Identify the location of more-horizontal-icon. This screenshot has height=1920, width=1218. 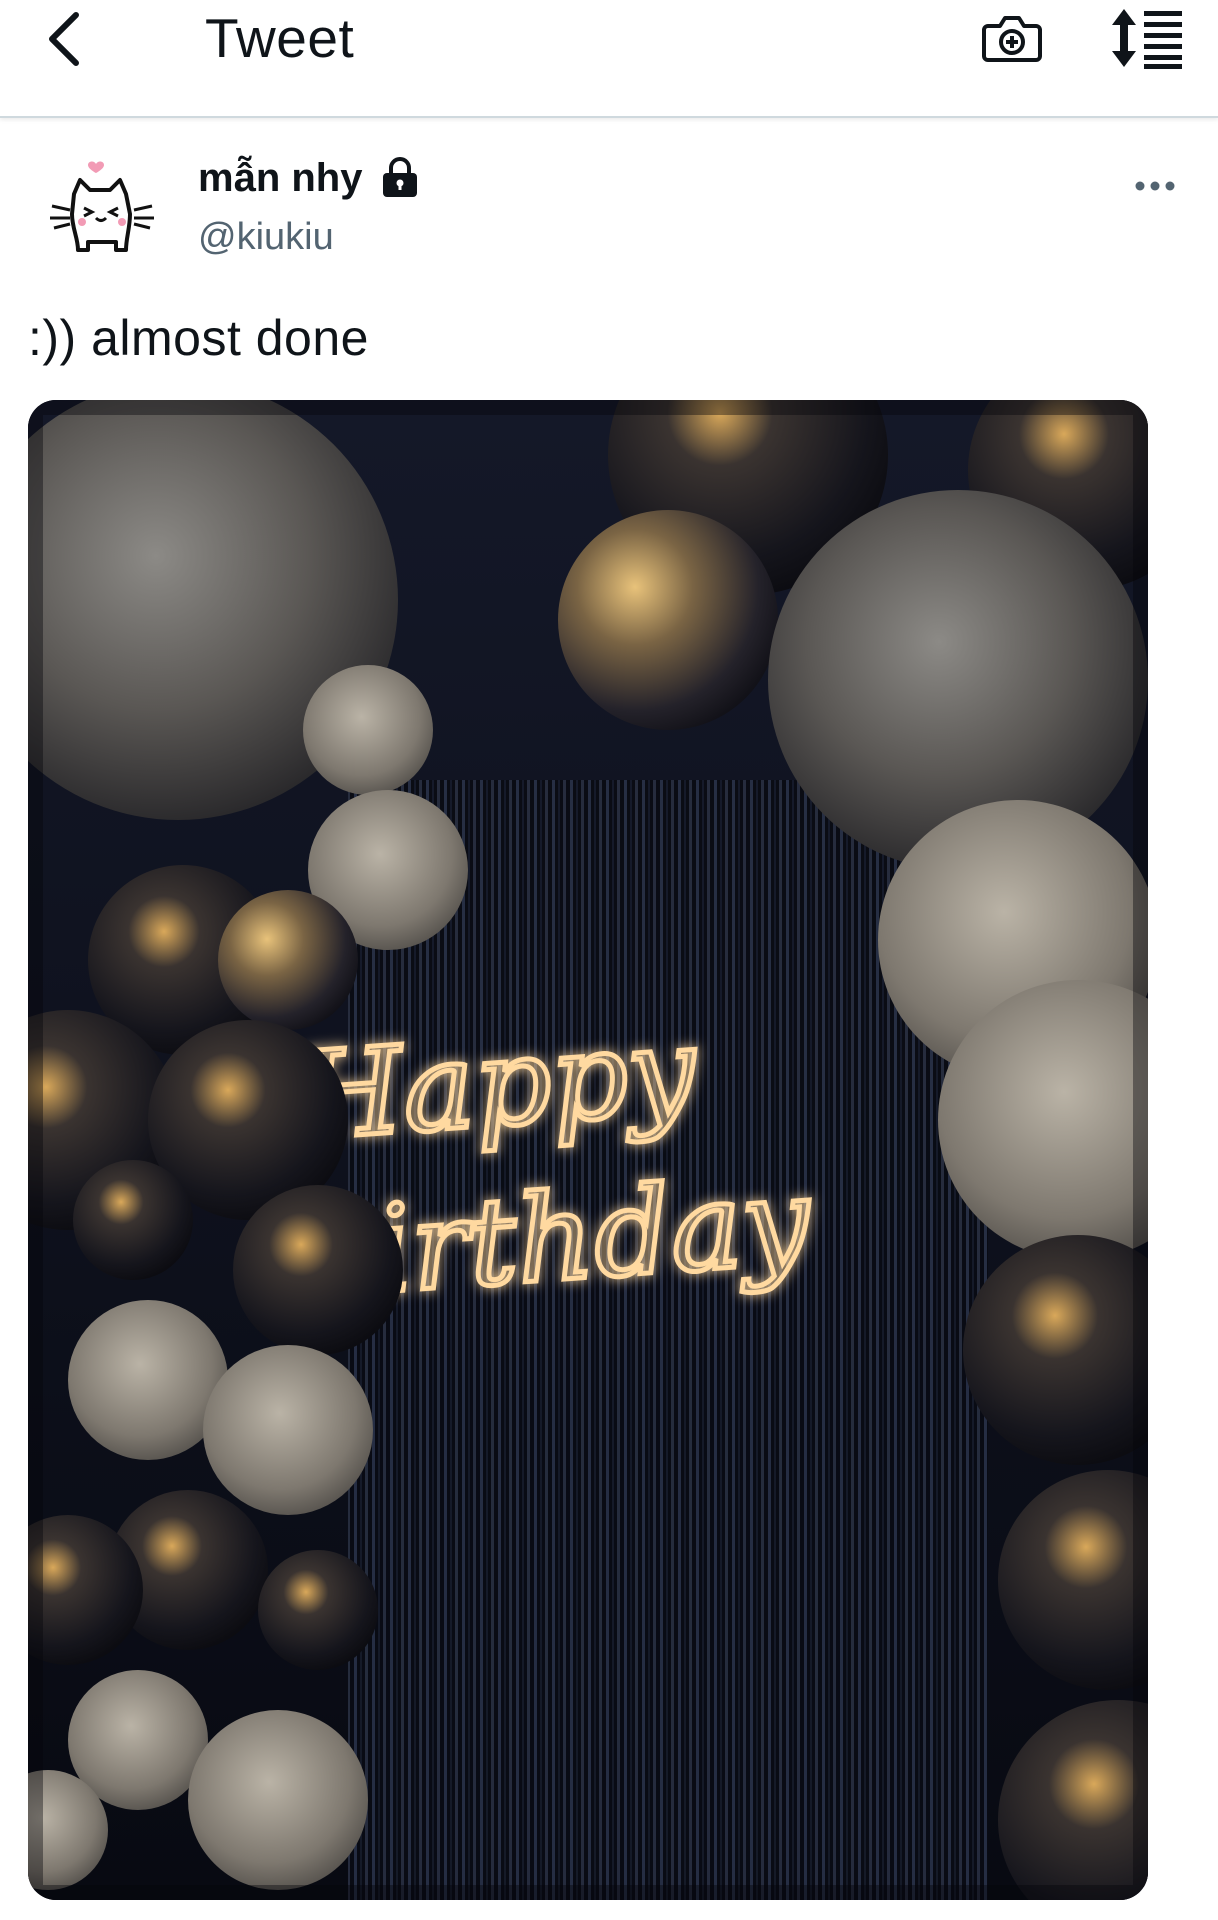
(1155, 186).